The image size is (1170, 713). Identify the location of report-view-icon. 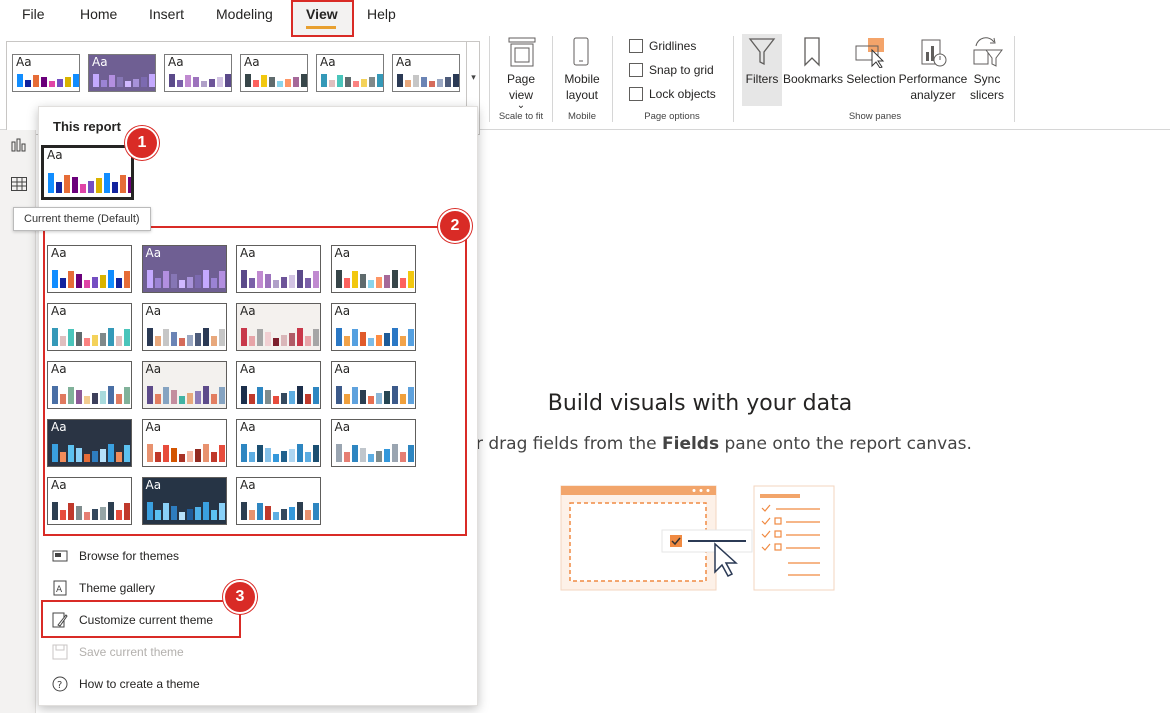
(19, 146).